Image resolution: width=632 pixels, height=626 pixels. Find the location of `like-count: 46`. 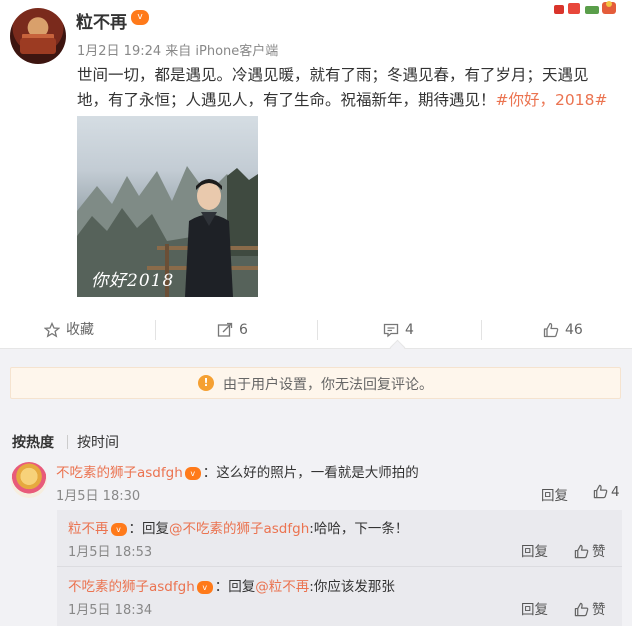

like-count: 46 is located at coordinates (574, 330).